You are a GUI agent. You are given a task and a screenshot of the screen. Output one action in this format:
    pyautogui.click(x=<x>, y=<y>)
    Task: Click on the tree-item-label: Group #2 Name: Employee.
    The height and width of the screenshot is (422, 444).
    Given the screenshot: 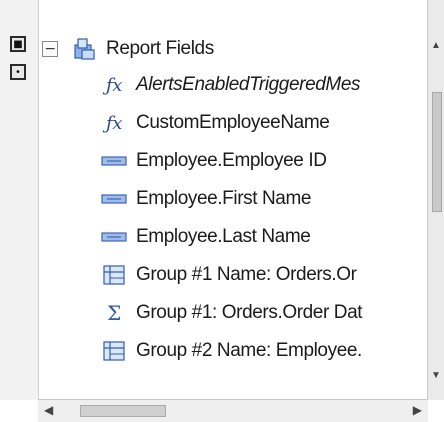 What is the action you would take?
    pyautogui.click(x=249, y=350)
    